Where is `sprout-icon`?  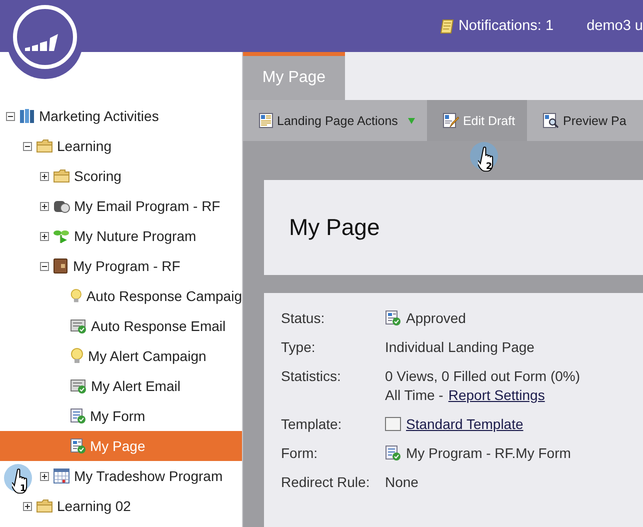 sprout-icon is located at coordinates (61, 236).